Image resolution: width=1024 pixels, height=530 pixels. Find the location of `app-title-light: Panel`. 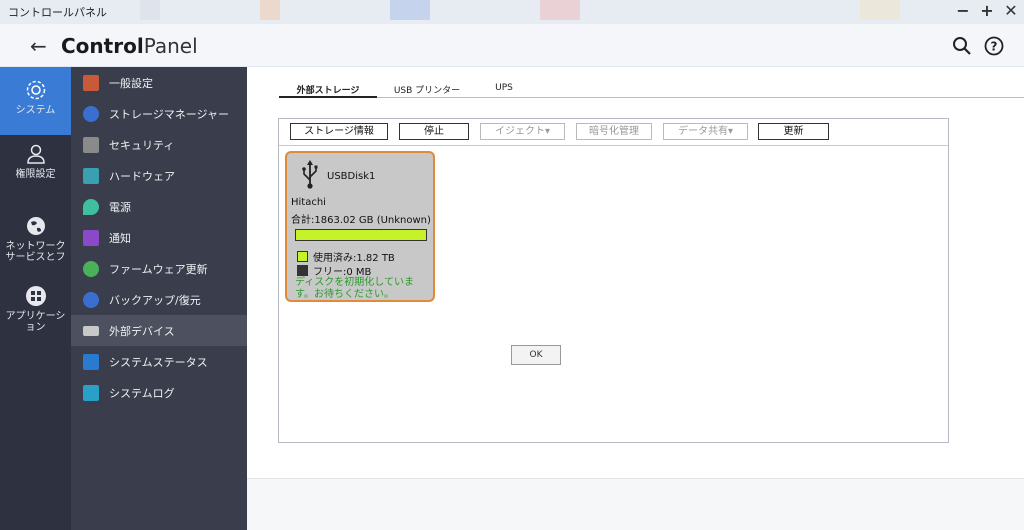

app-title-light: Panel is located at coordinates (170, 46).